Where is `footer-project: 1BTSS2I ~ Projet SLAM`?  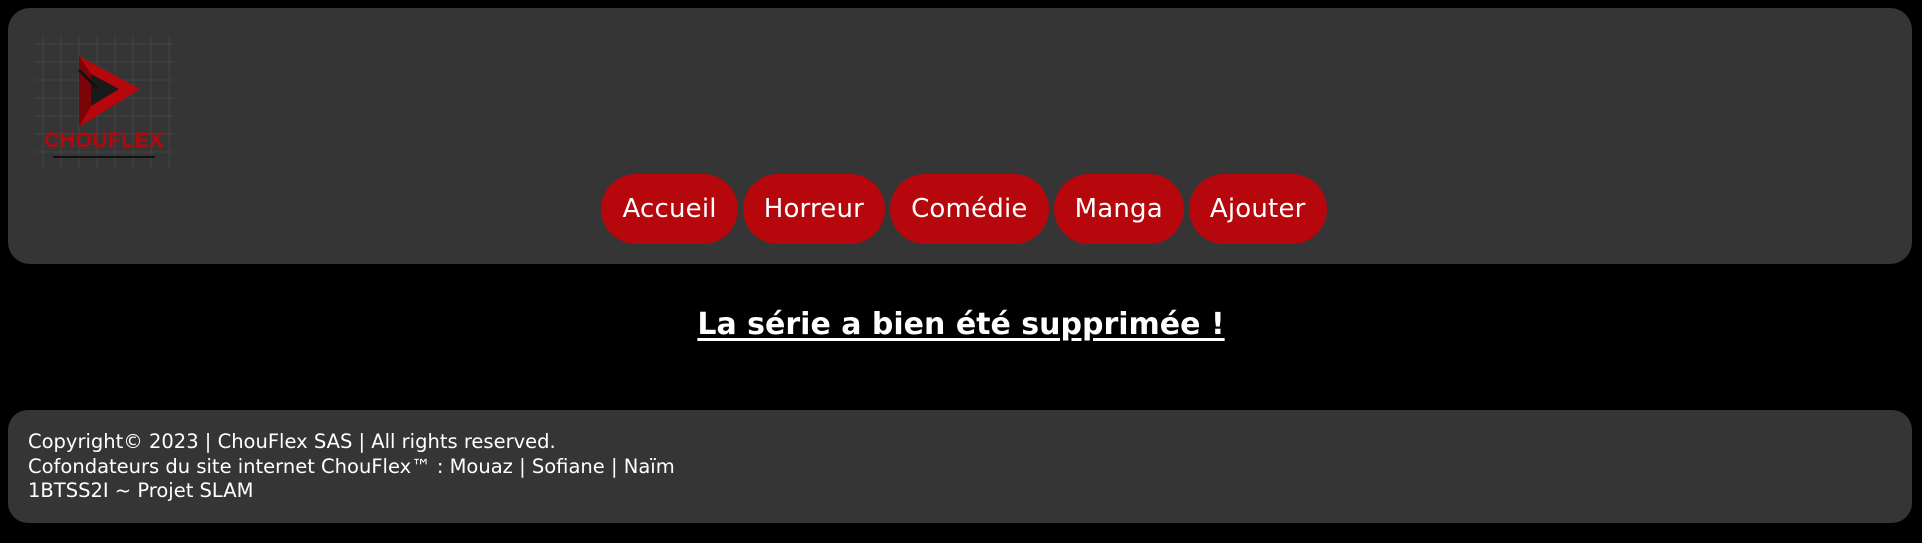
footer-project: 1BTSS2I ~ Projet SLAM is located at coordinates (141, 490).